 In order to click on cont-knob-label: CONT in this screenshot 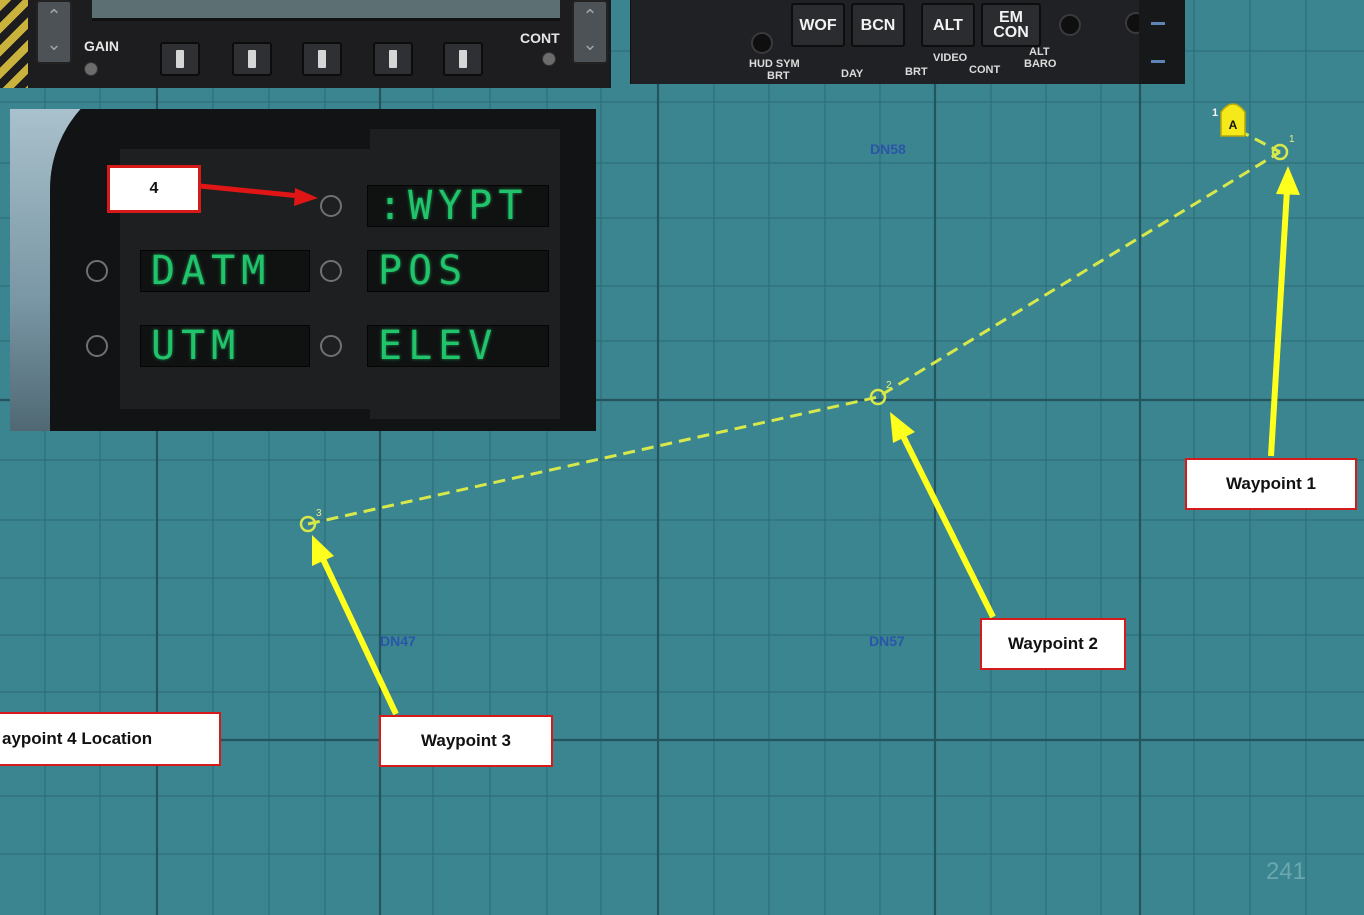, I will do `click(985, 70)`.